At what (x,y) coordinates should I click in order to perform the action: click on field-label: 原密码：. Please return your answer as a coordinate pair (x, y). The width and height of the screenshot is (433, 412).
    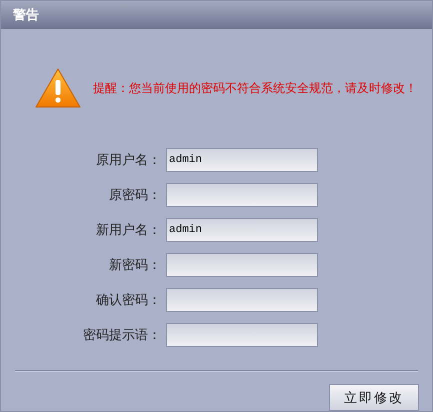
    Looking at the image, I should click on (135, 195).